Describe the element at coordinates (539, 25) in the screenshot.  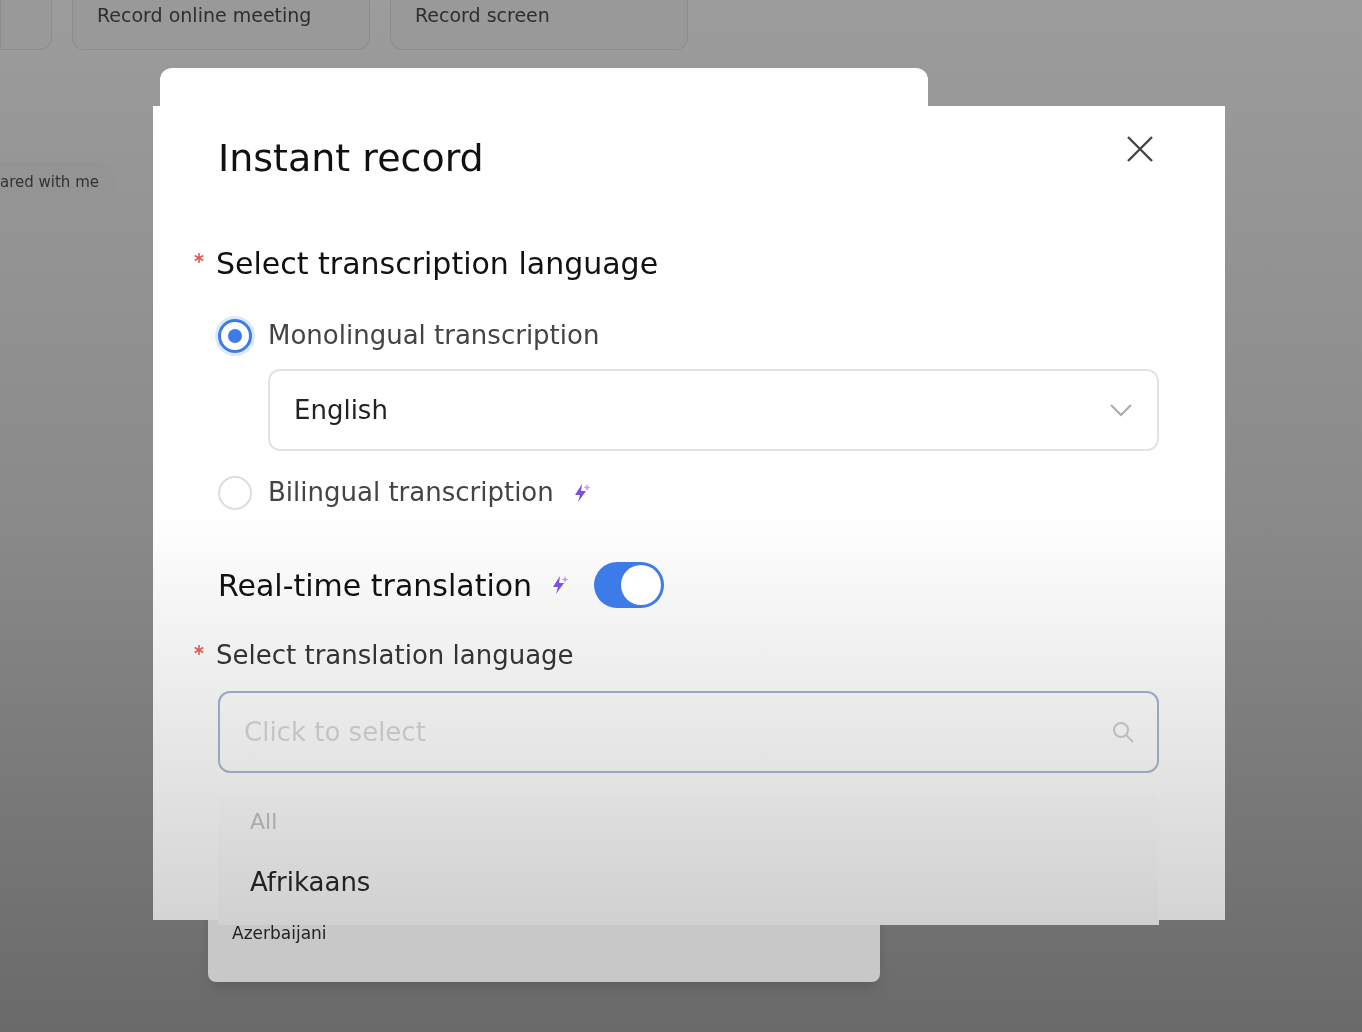
I see `option-card: Record screen` at that location.